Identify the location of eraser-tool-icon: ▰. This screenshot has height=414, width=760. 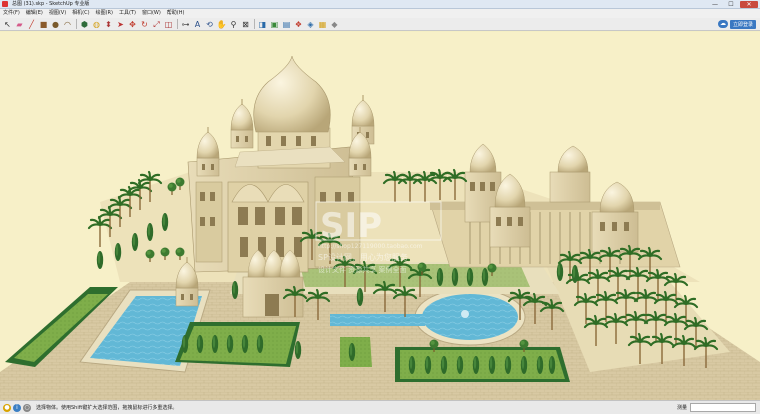
(19, 24).